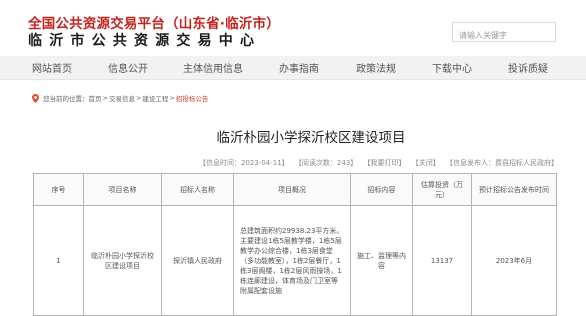  What do you see at coordinates (192, 99) in the screenshot?
I see `breadcrumb-current: 招投标公告` at bounding box center [192, 99].